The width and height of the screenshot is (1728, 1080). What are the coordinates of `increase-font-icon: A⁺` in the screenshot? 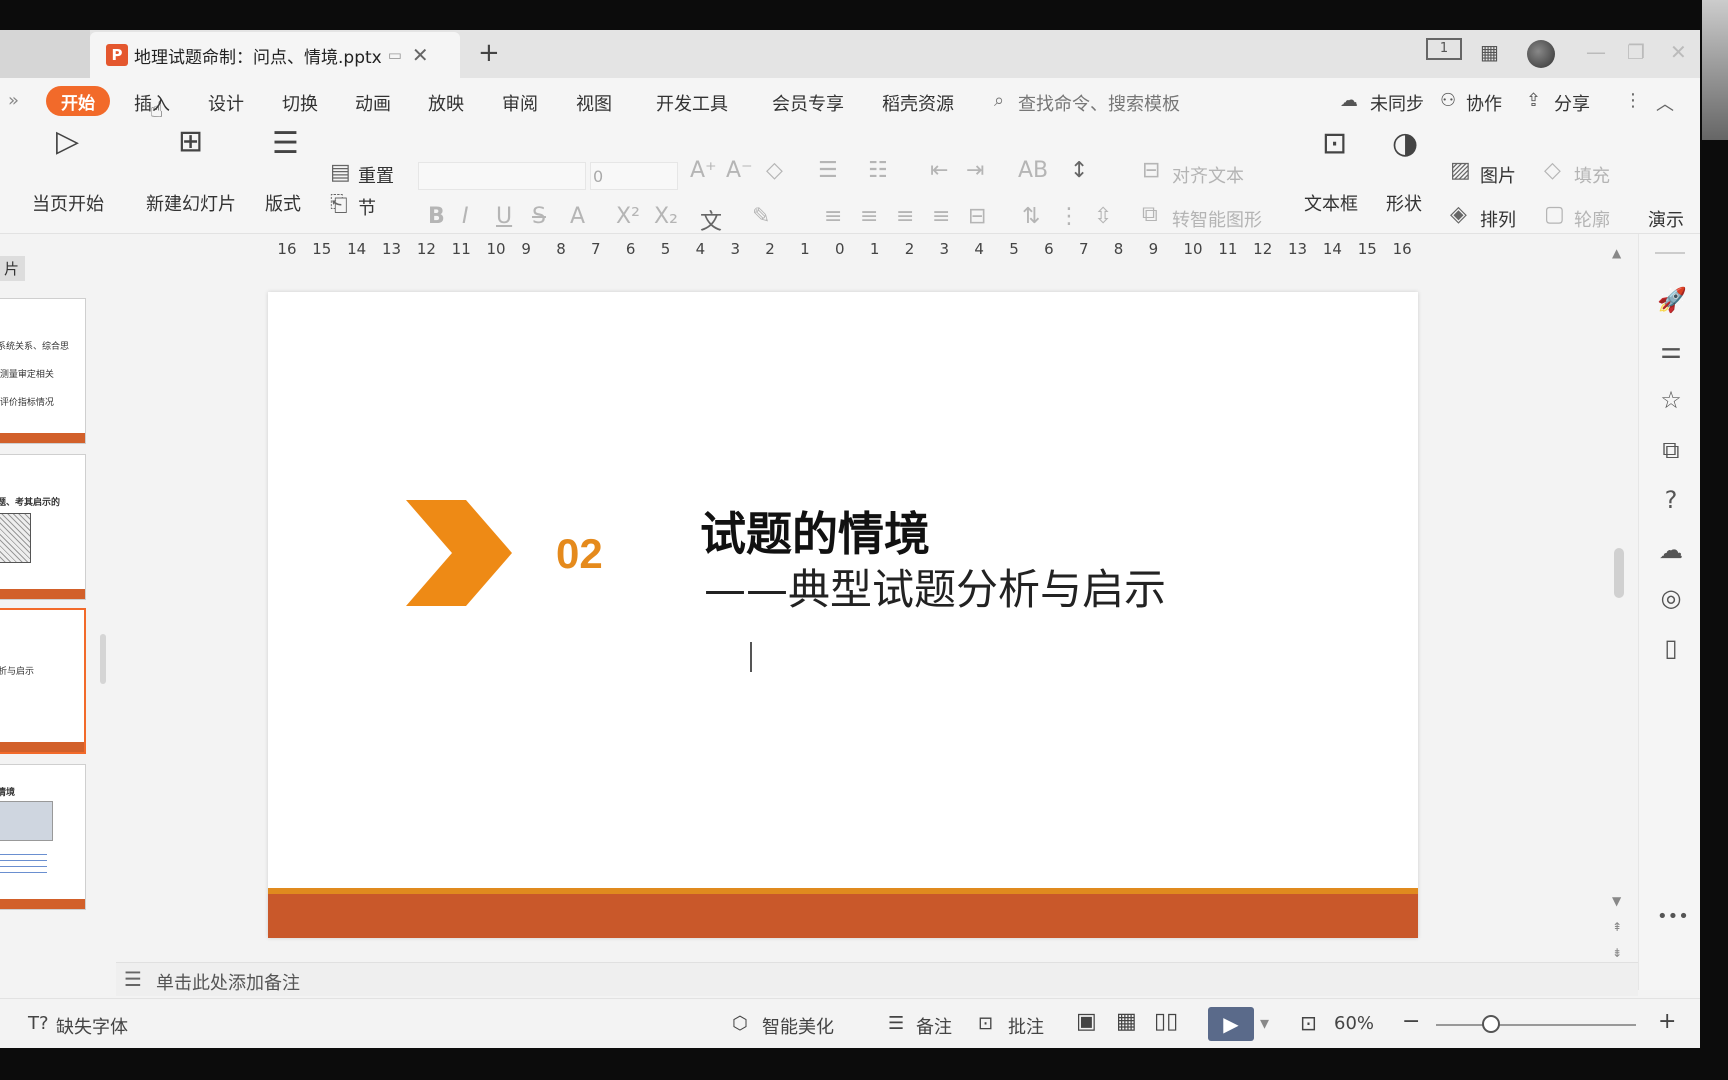 It's located at (703, 170).